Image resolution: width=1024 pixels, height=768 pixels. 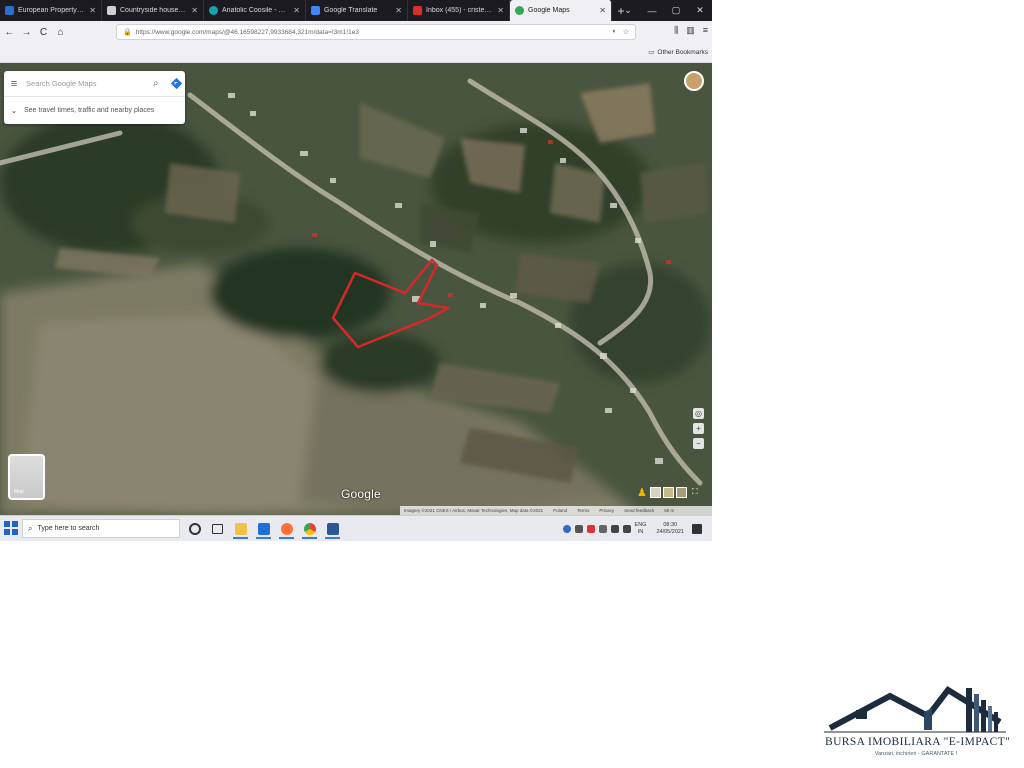 I want to click on reload-button: C, so click(x=43, y=33).